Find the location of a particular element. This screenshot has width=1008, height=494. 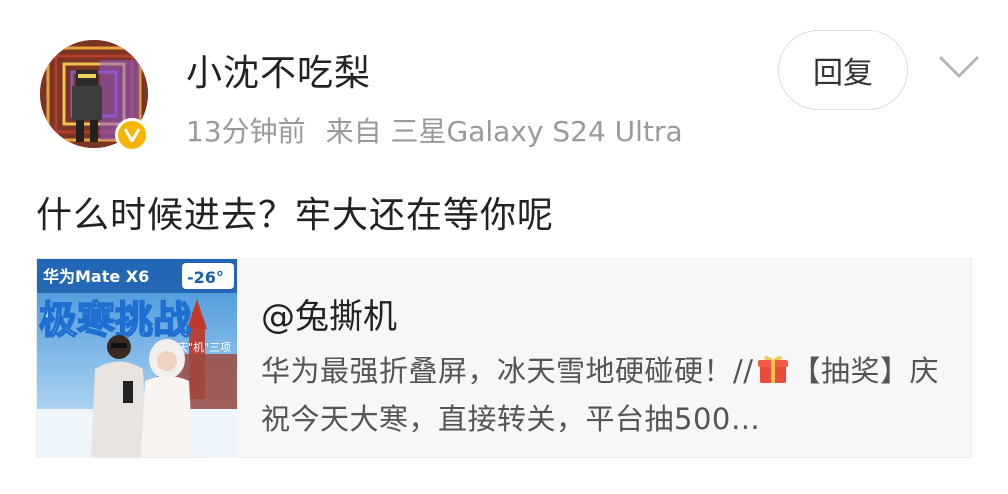

thumb-brand-text: 华为Mate X6 is located at coordinates (96, 276).